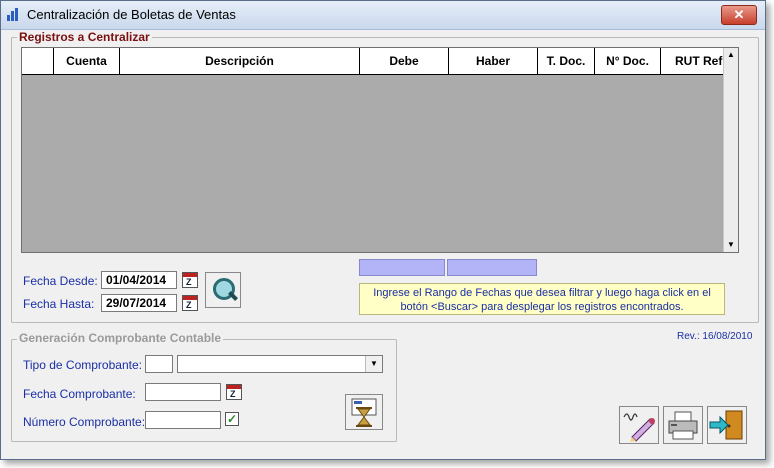  I want to click on generate-button, so click(364, 412).